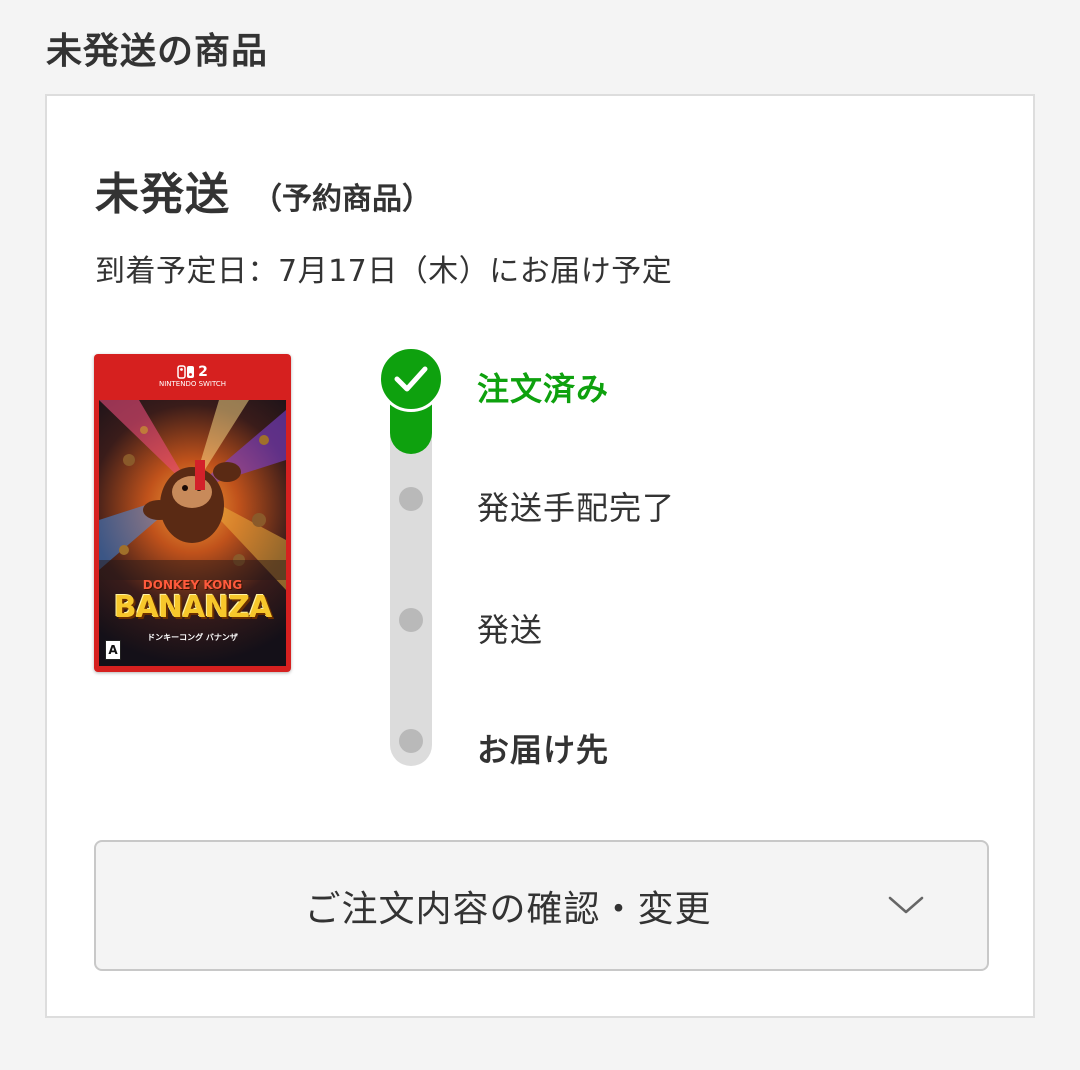 Image resolution: width=1080 pixels, height=1070 pixels. Describe the element at coordinates (157, 51) in the screenshot. I see `section-title: 未発送の商品` at that location.